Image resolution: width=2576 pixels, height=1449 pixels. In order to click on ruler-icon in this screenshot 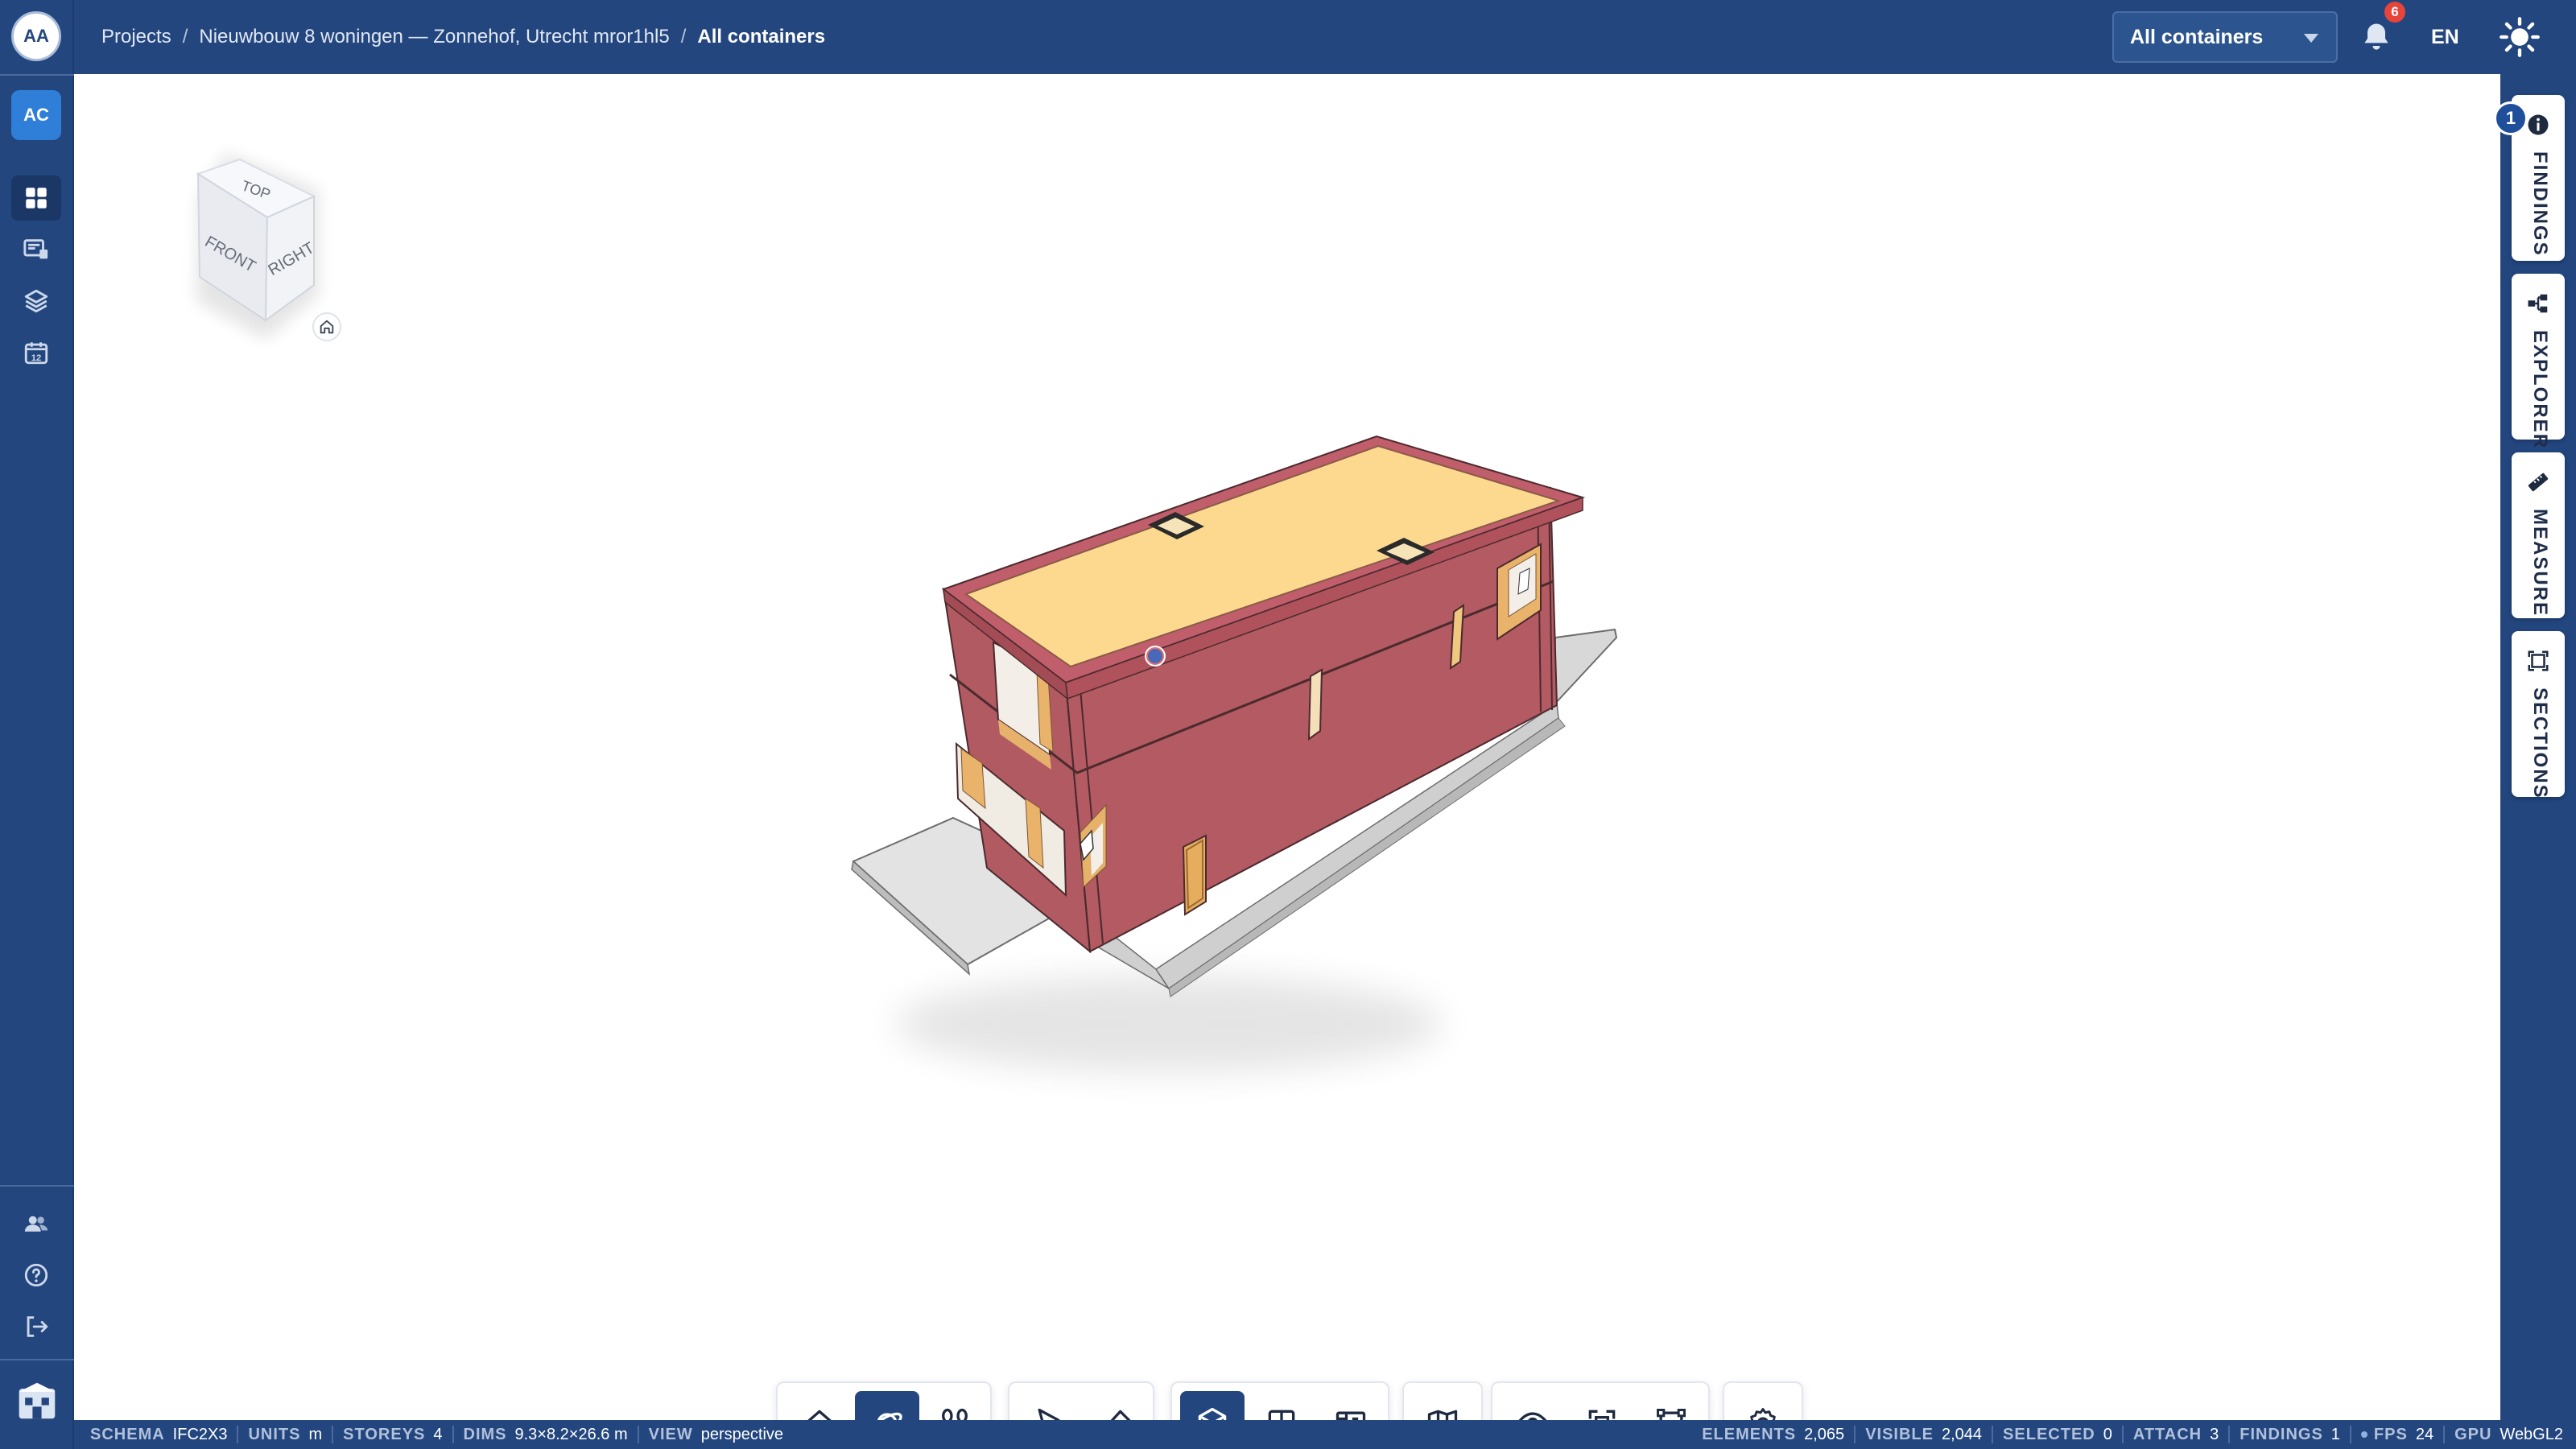, I will do `click(2538, 483)`.